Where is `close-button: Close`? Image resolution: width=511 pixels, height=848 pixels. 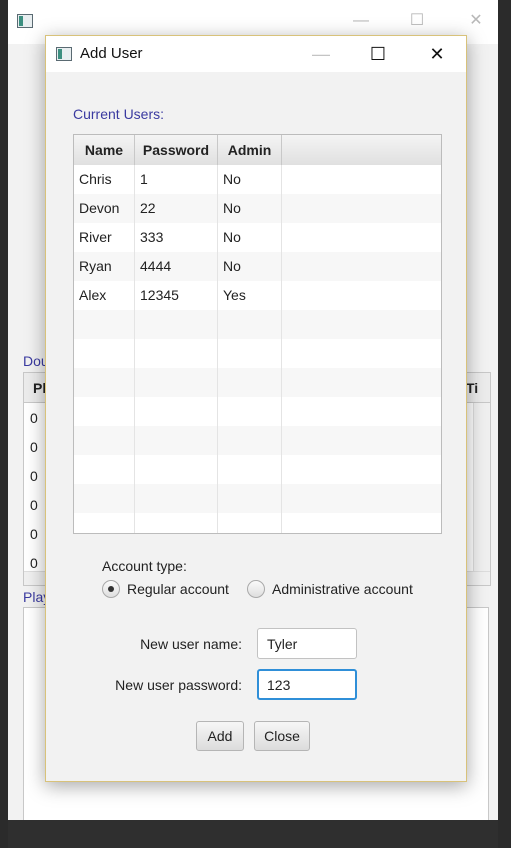 close-button: Close is located at coordinates (282, 736).